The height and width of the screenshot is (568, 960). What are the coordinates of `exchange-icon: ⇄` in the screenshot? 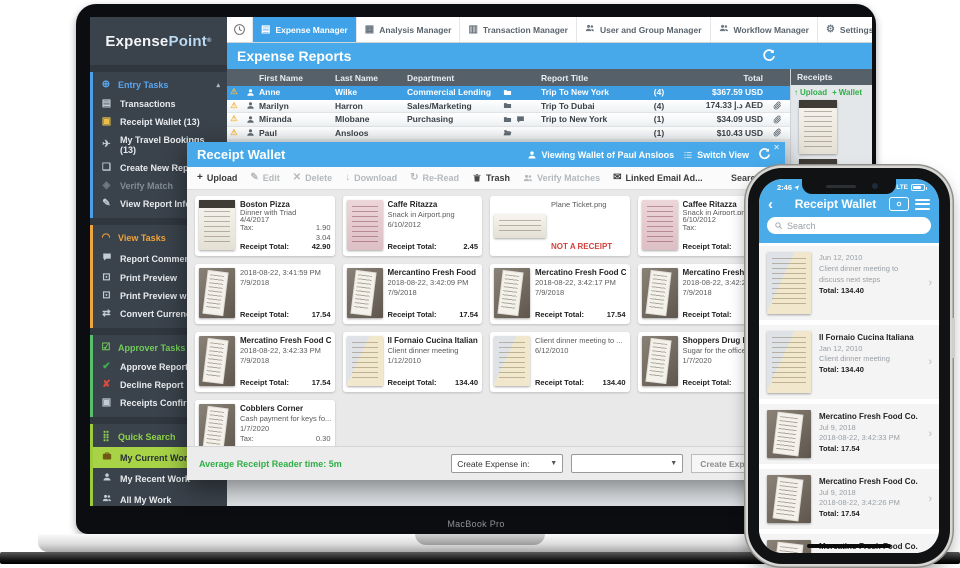 It's located at (106, 313).